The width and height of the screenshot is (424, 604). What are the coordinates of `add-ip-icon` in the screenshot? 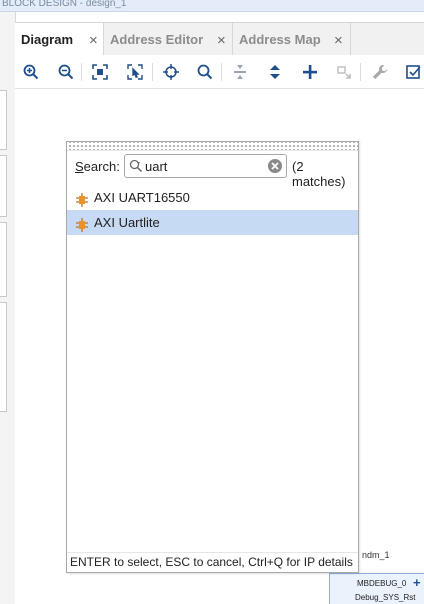 It's located at (310, 72).